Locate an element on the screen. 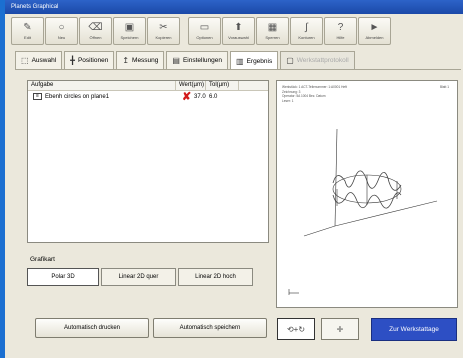 The height and width of the screenshot is (358, 463). go-to-workpiece-button: Zur Werkstattage is located at coordinates (414, 329).